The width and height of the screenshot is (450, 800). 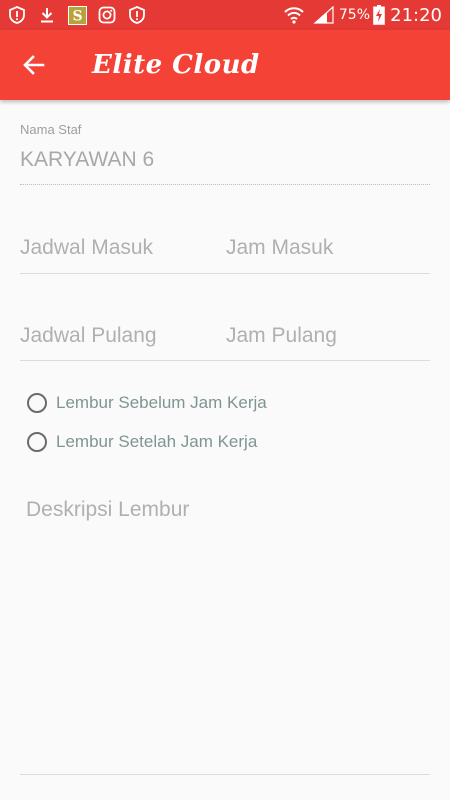 What do you see at coordinates (157, 441) in the screenshot?
I see `radio-label: Lembur Setelah Jam Kerja` at bounding box center [157, 441].